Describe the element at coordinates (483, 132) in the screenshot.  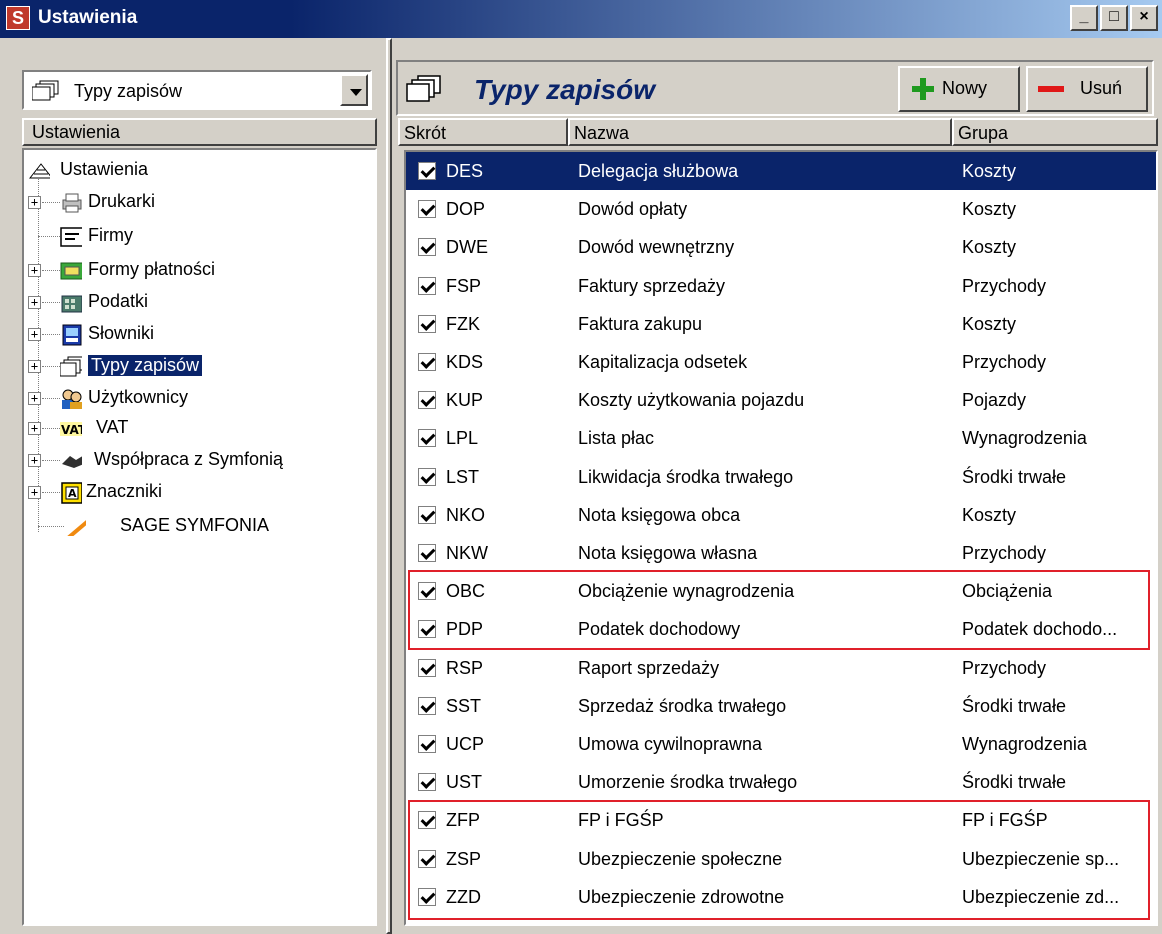
I see `column-header-code: Skrót` at that location.